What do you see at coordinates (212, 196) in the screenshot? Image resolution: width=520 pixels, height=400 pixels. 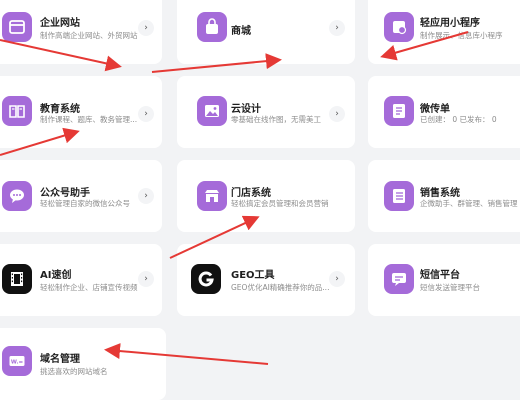 I see `store-icon` at bounding box center [212, 196].